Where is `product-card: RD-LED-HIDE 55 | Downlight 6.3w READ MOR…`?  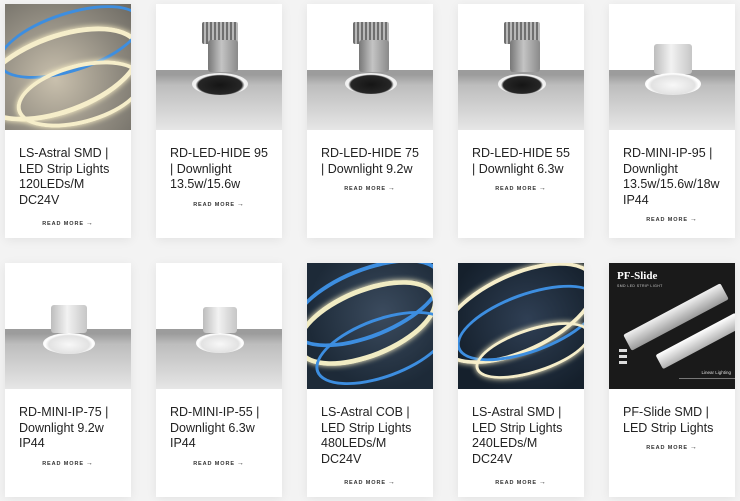 product-card: RD-LED-HIDE 55 | Downlight 6.3w READ MOR… is located at coordinates (521, 121).